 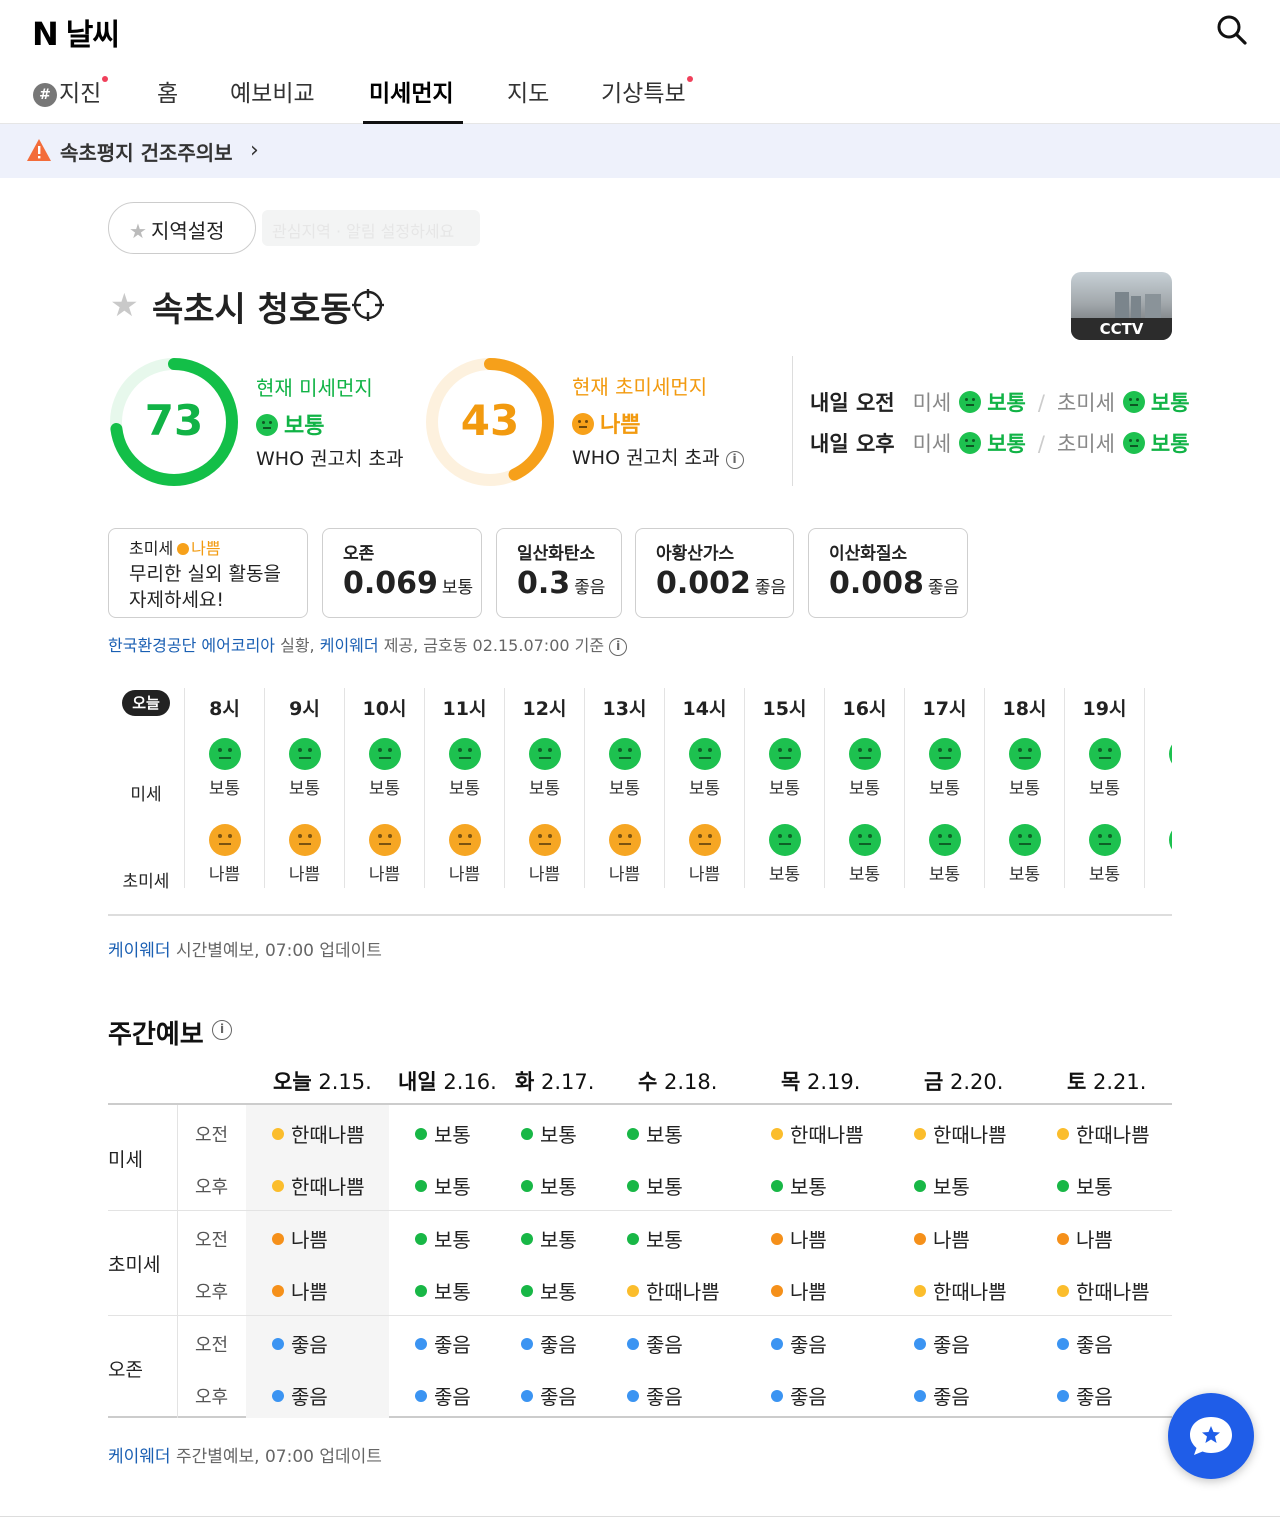 I want to click on ozone-card: 오존 0.069 보통, so click(x=402, y=573).